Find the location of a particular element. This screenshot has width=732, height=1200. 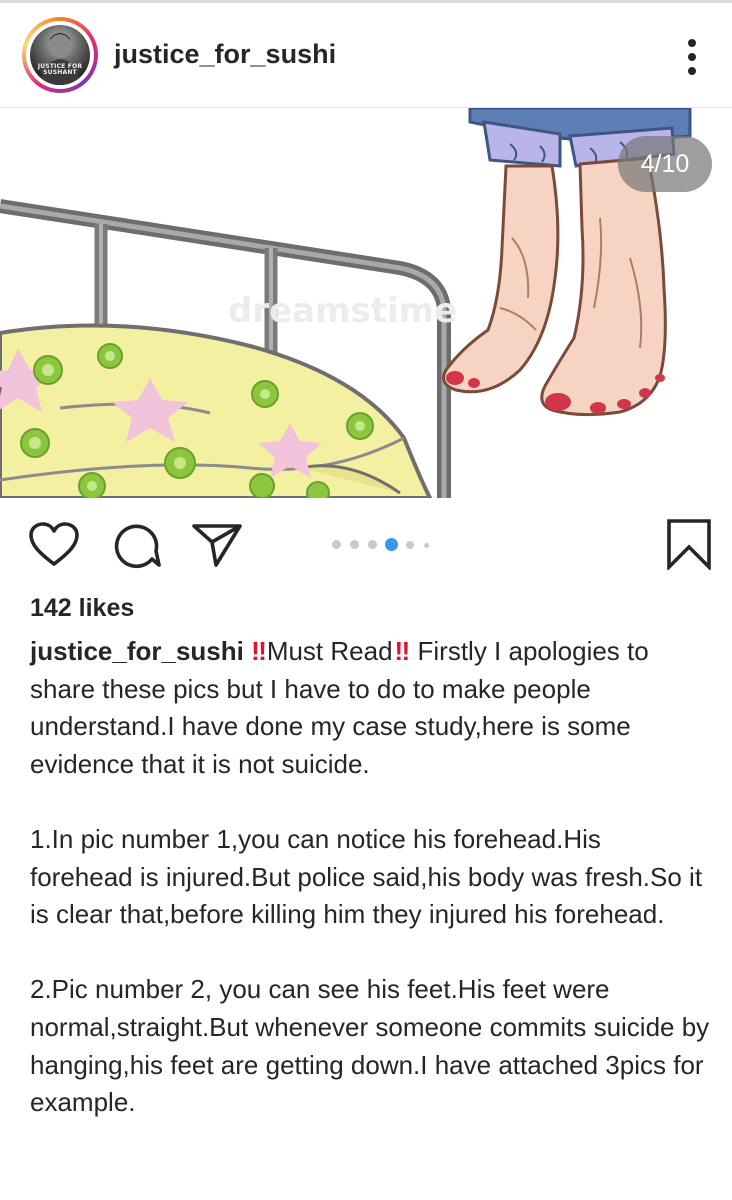

avatar-logo-text: JUSTICE FOR SUSHANT is located at coordinates (60, 69).